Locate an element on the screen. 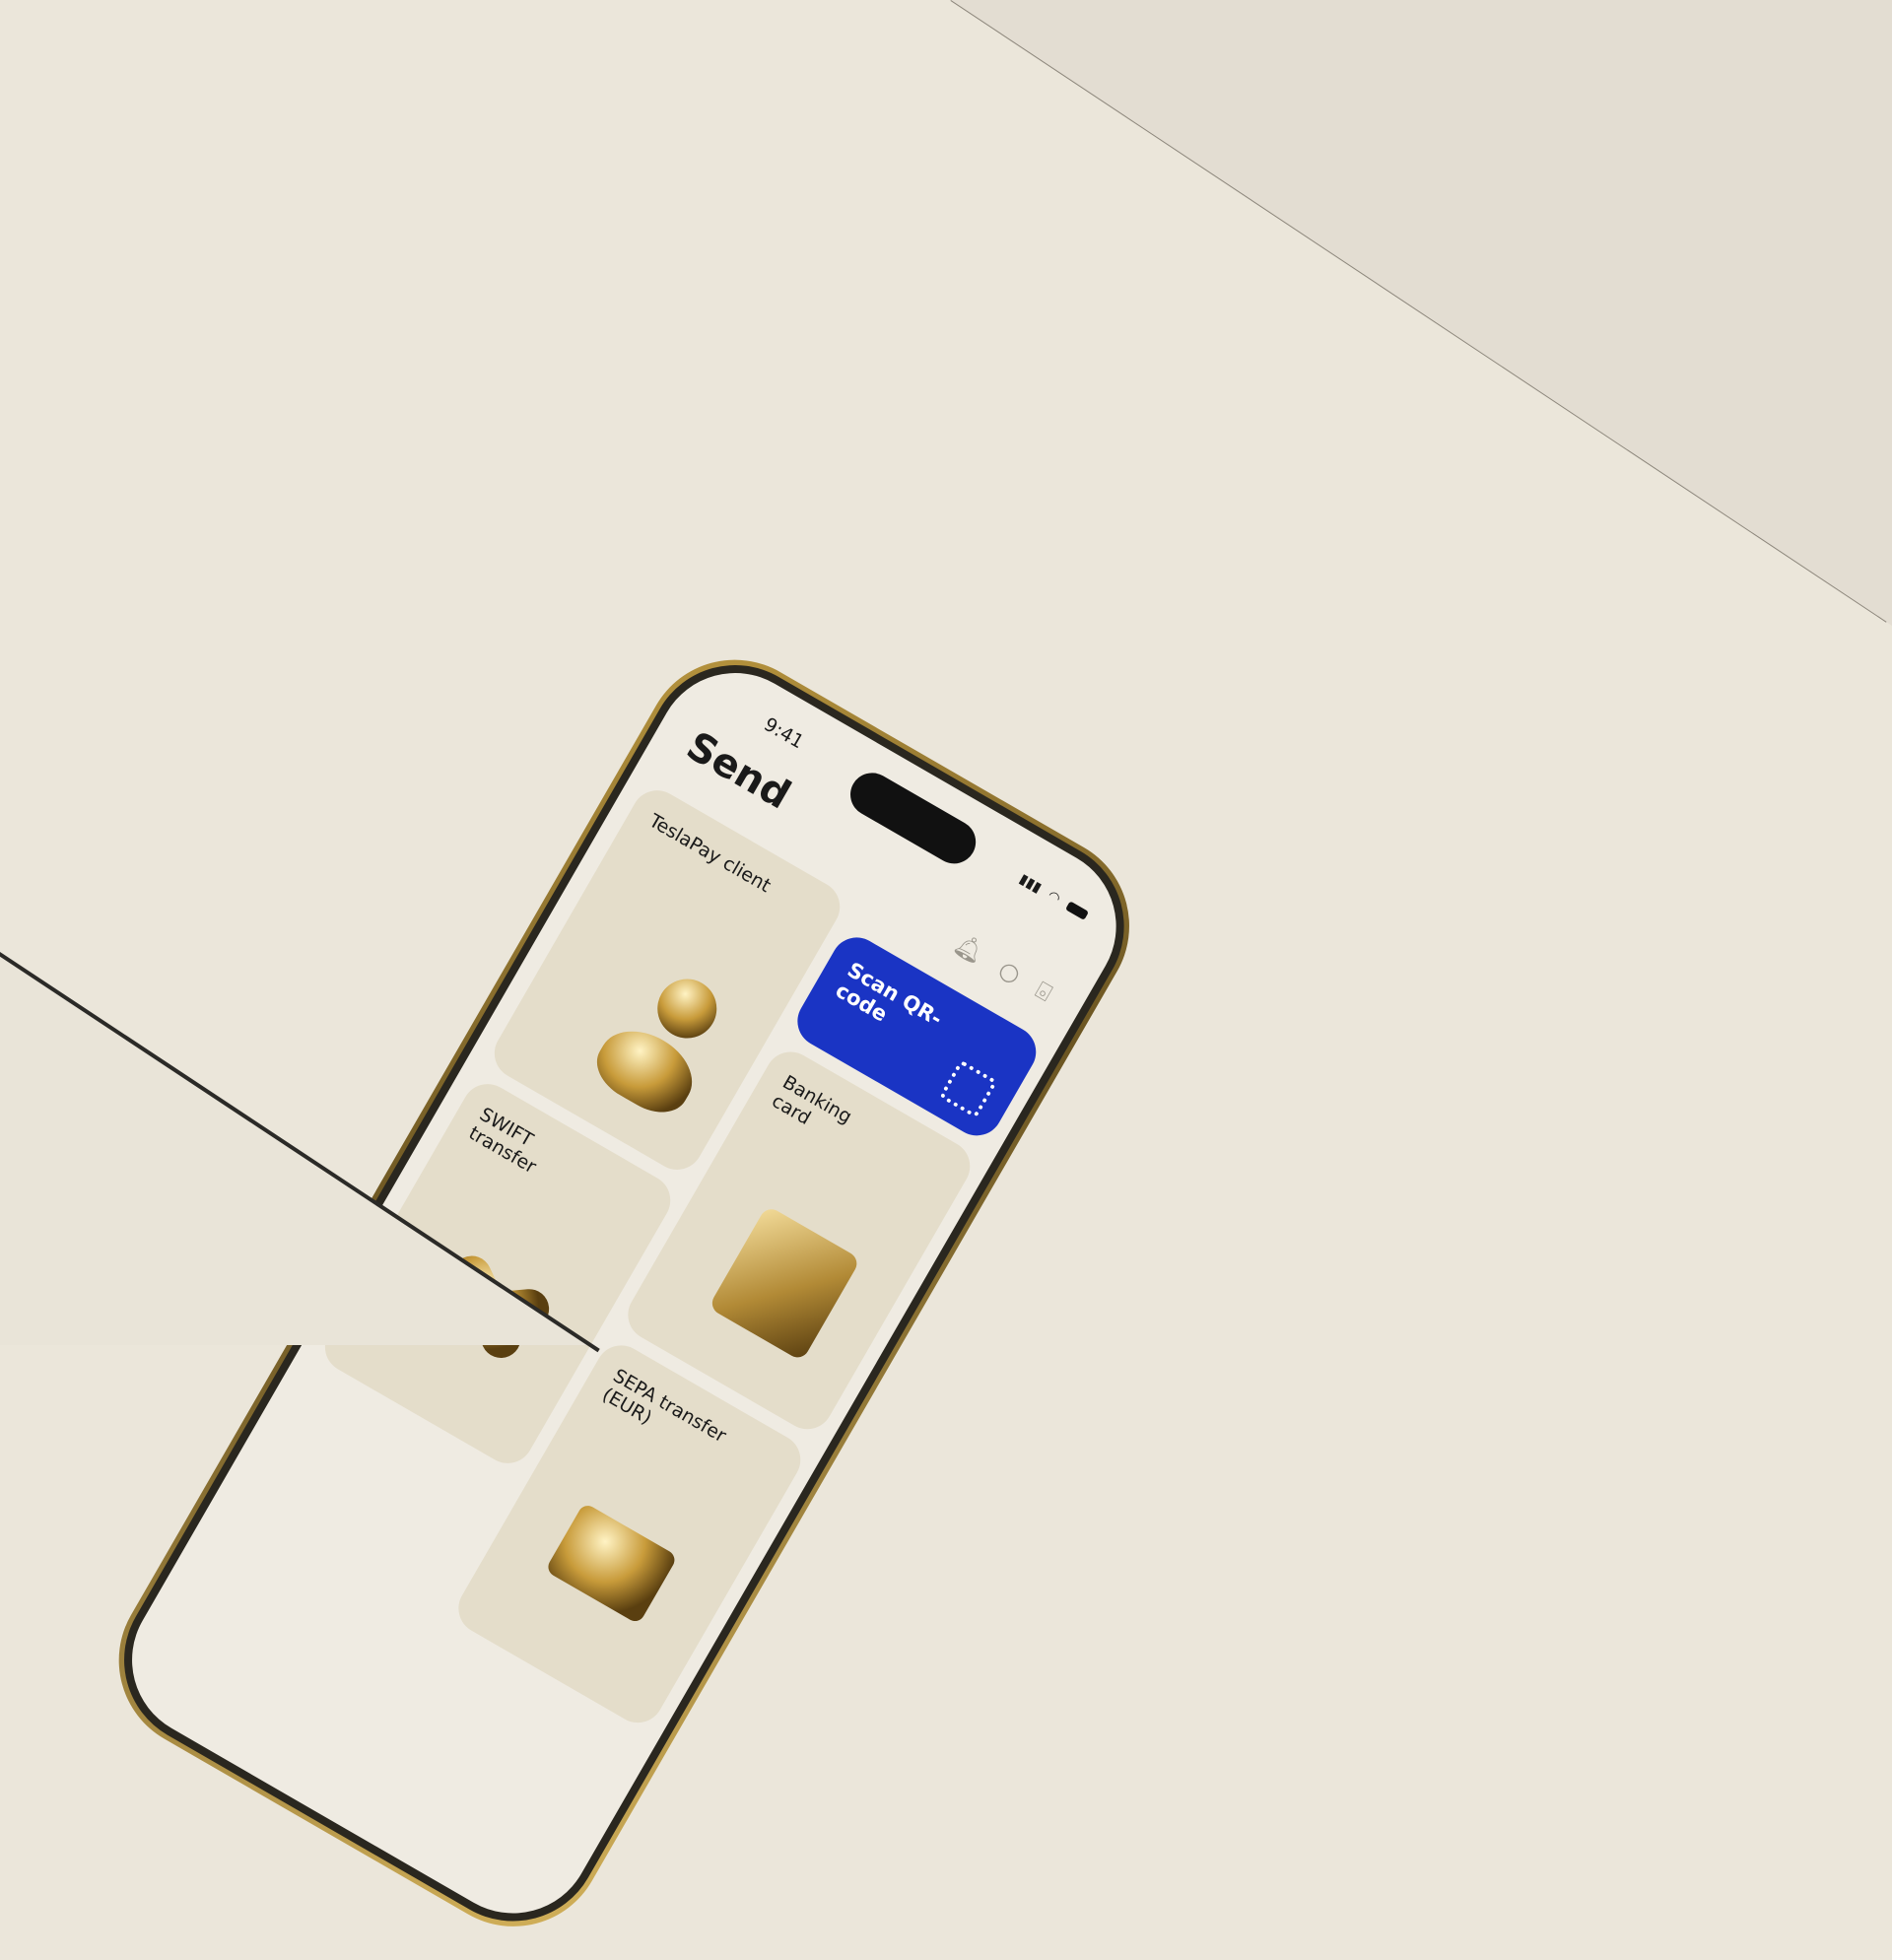  scan-qr-label: Scan QR-code is located at coordinates (889, 995).